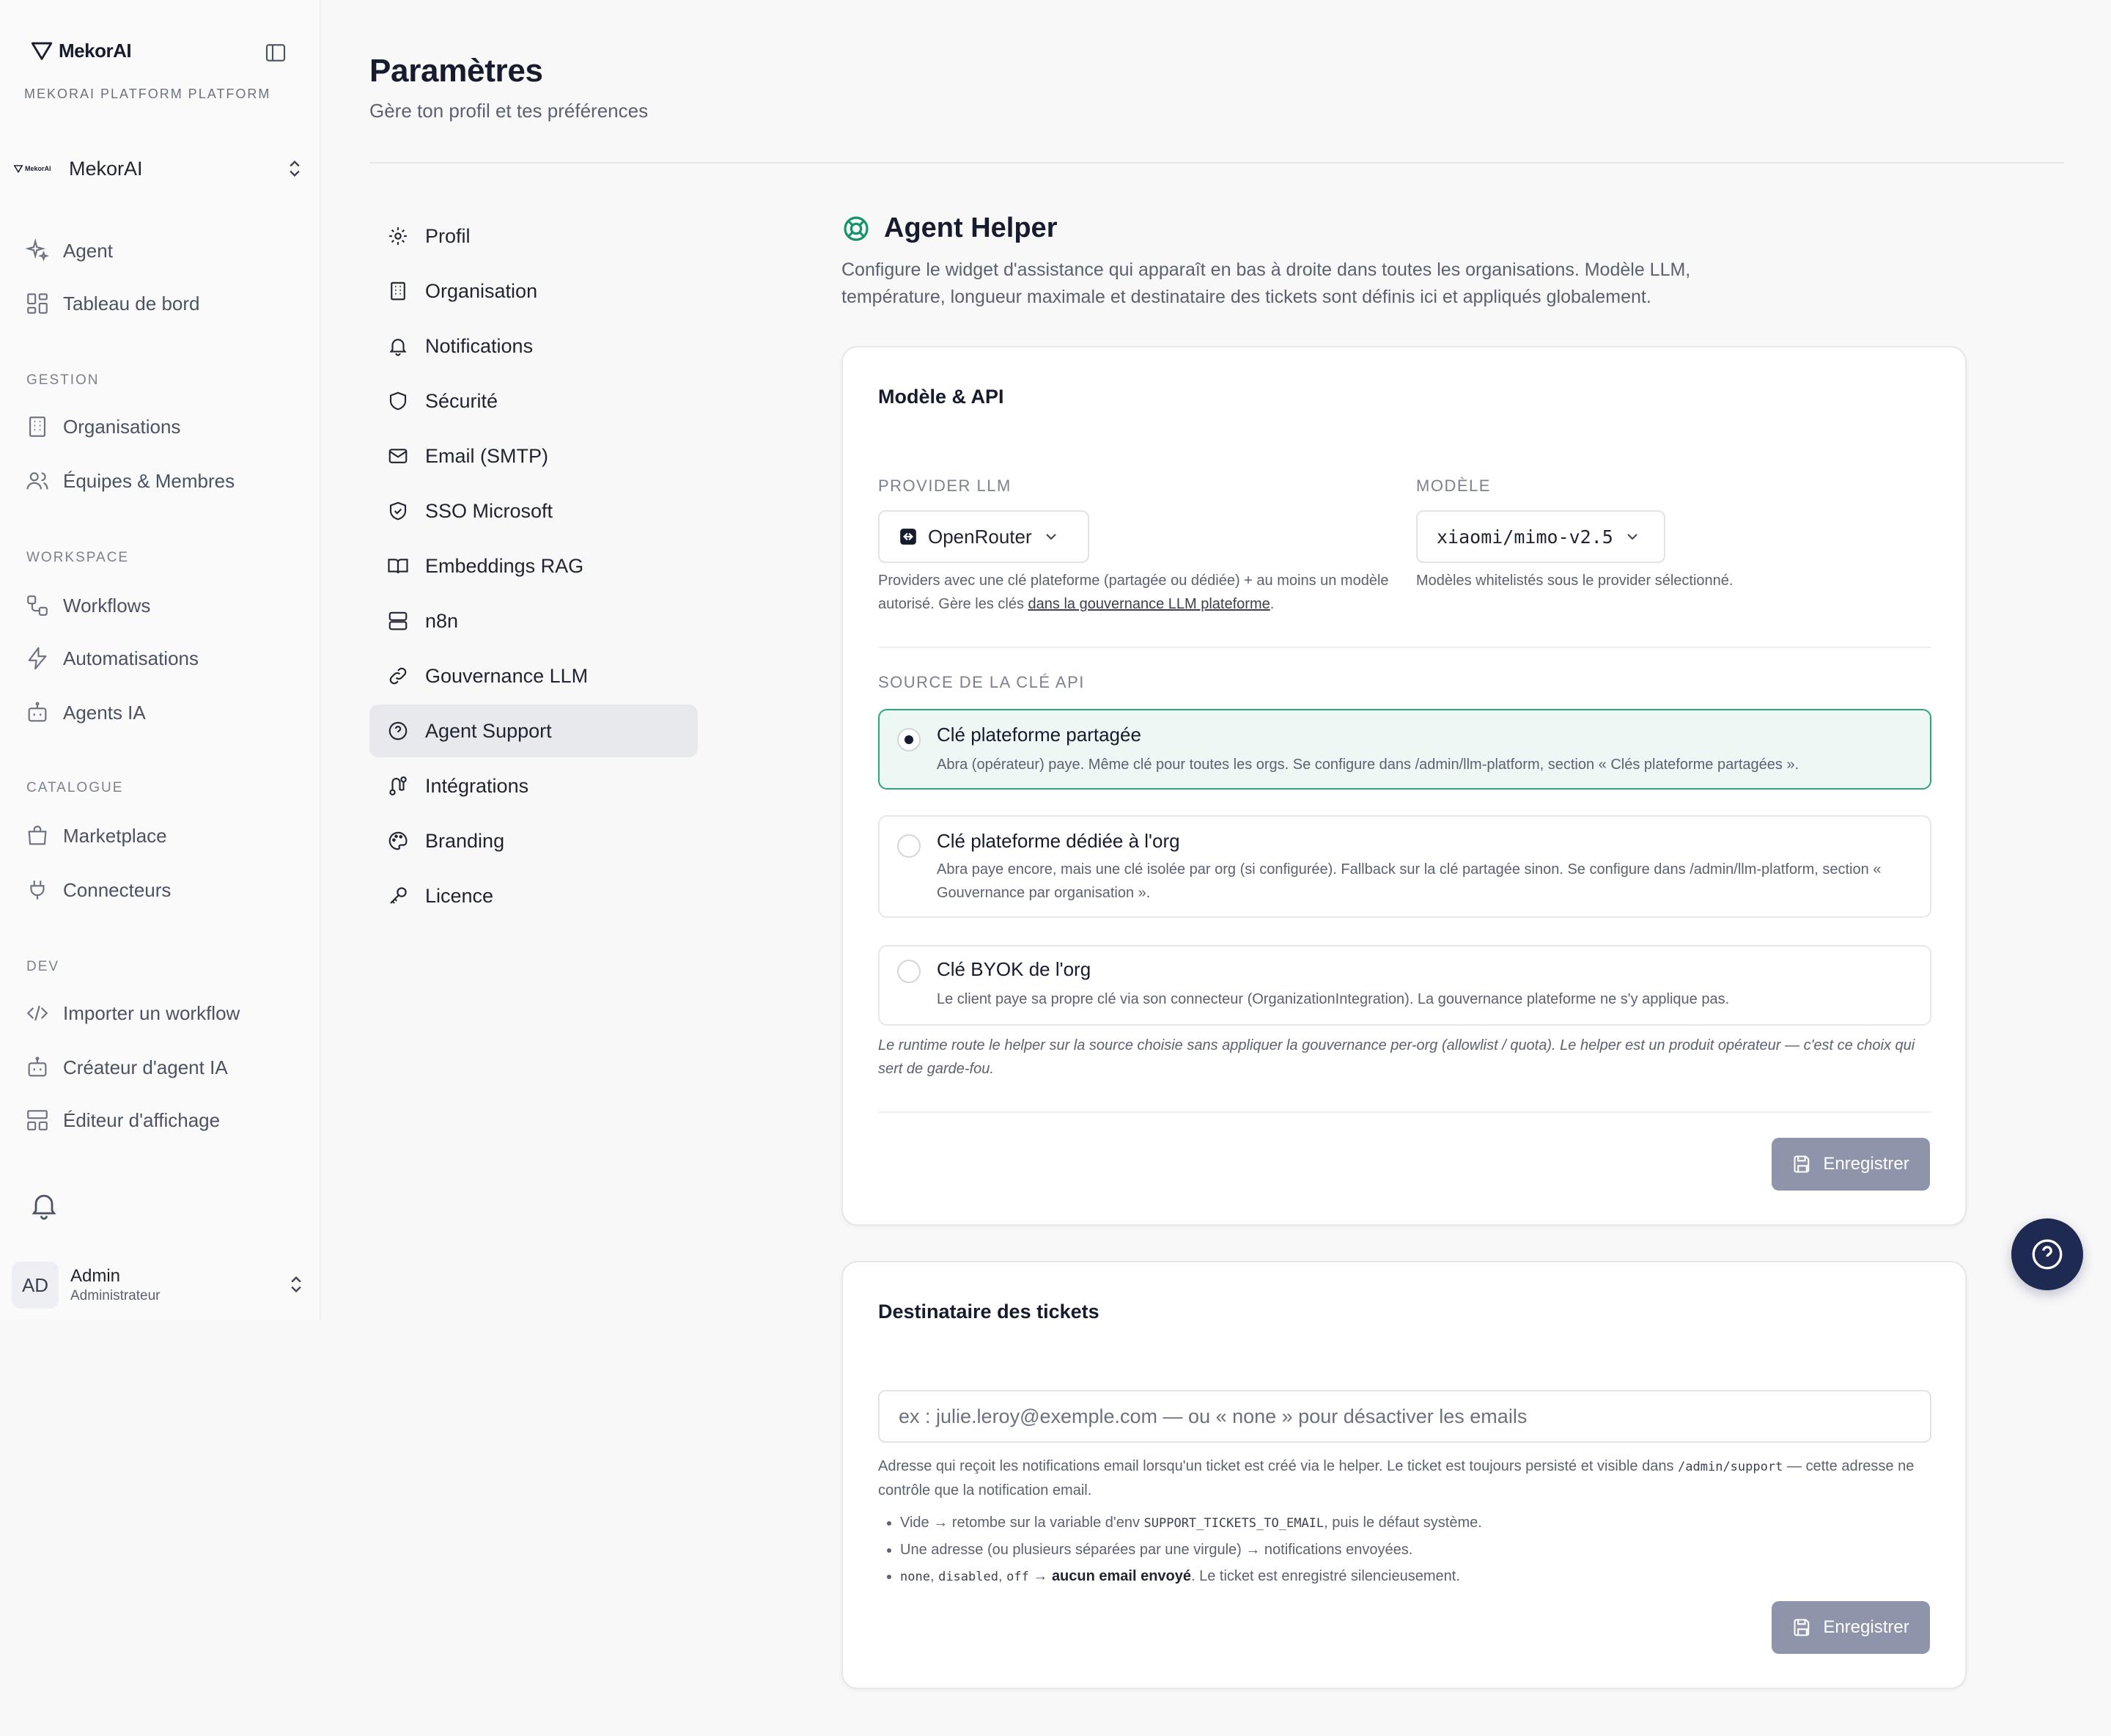  What do you see at coordinates (75, 787) in the screenshot?
I see `section-title-catalogue: CATALOGUE` at bounding box center [75, 787].